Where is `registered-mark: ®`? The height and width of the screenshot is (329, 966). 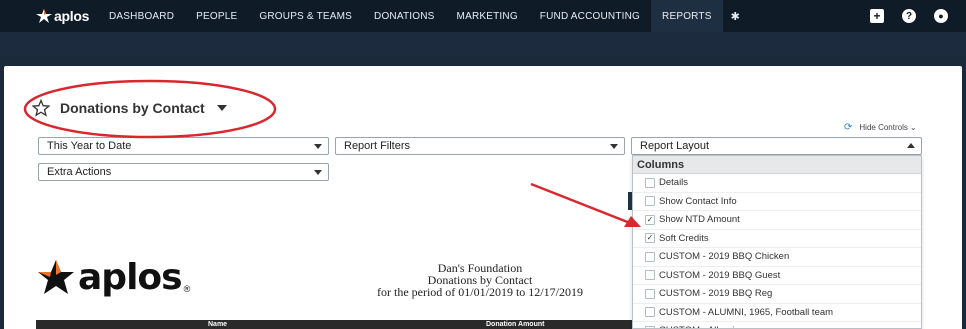 registered-mark: ® is located at coordinates (187, 289).